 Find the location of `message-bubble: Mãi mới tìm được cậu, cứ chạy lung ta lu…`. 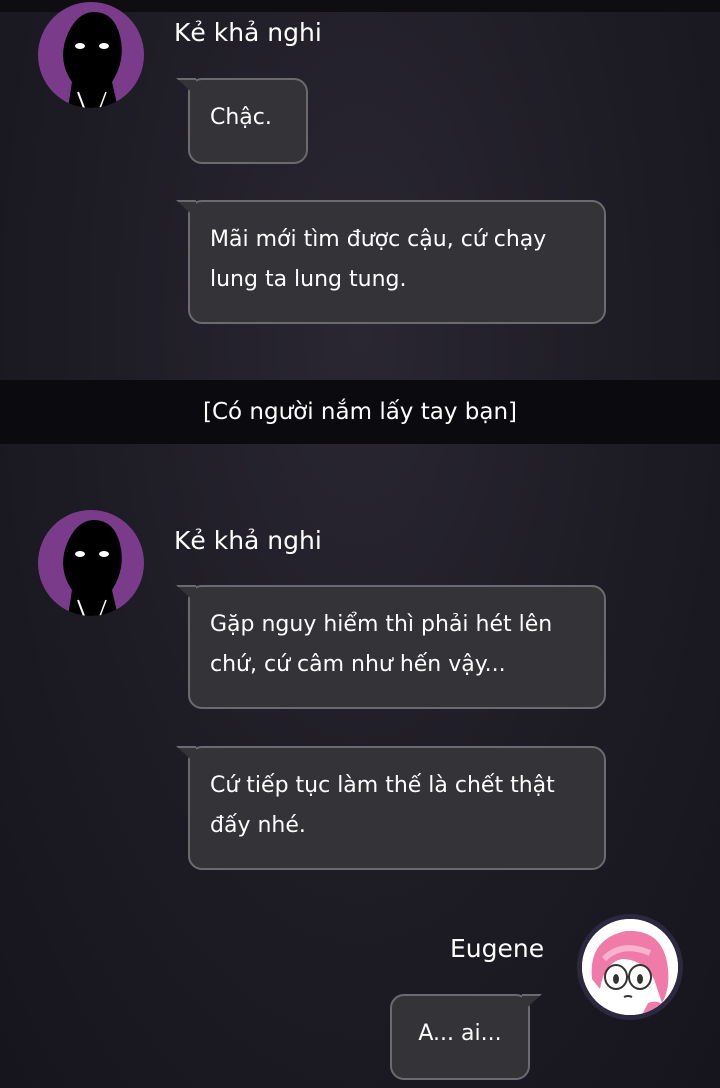

message-bubble: Mãi mới tìm được cậu, cứ chạy lung ta lu… is located at coordinates (391, 262).